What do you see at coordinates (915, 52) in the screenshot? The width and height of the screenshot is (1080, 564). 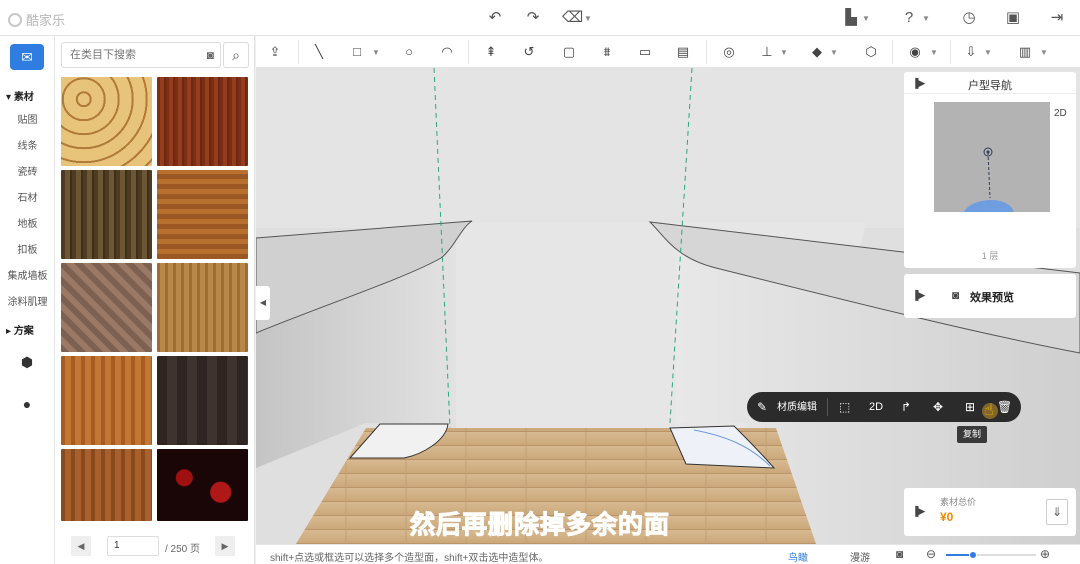 I see `view-icon: ◉` at bounding box center [915, 52].